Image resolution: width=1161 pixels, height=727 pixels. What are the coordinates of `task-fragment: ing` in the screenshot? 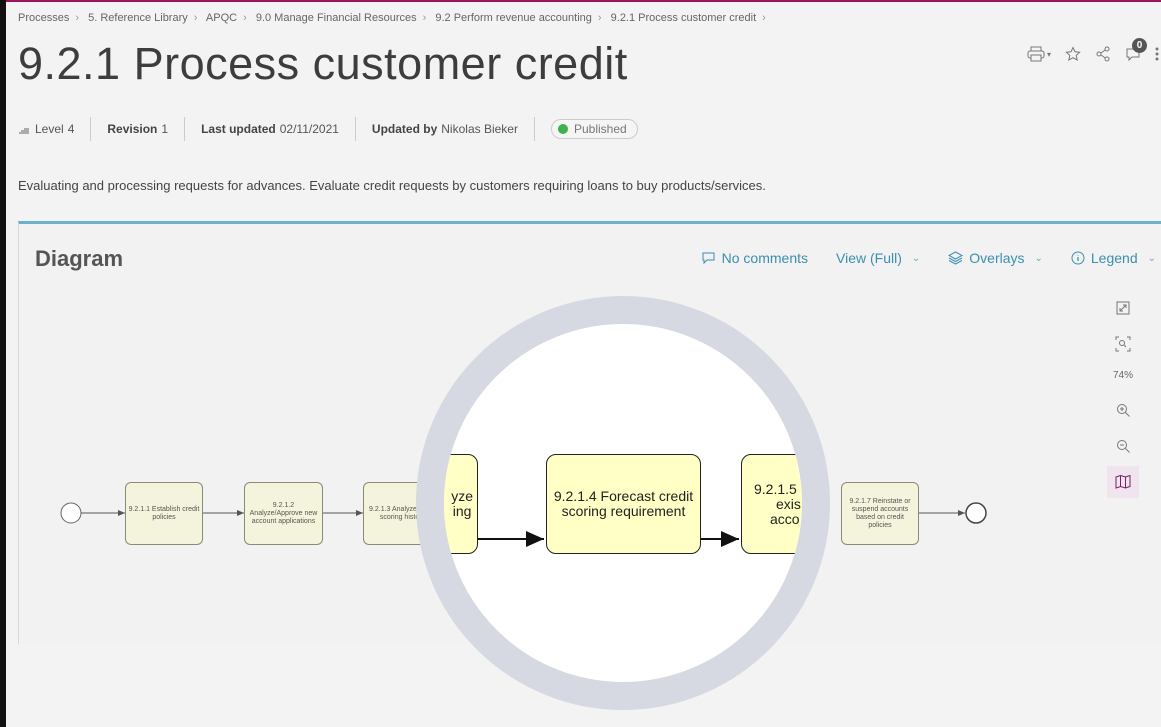 It's located at (462, 511).